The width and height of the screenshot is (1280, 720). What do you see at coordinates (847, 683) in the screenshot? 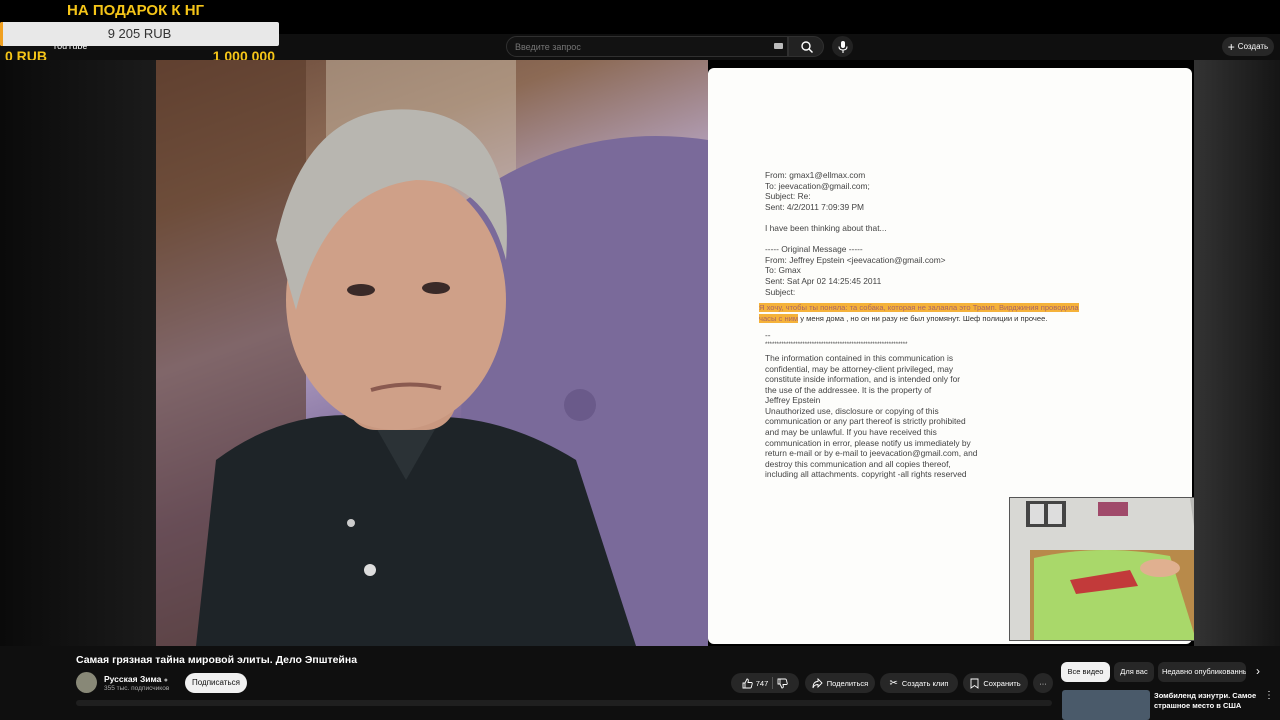
I see `share-label: Поделиться` at bounding box center [847, 683].